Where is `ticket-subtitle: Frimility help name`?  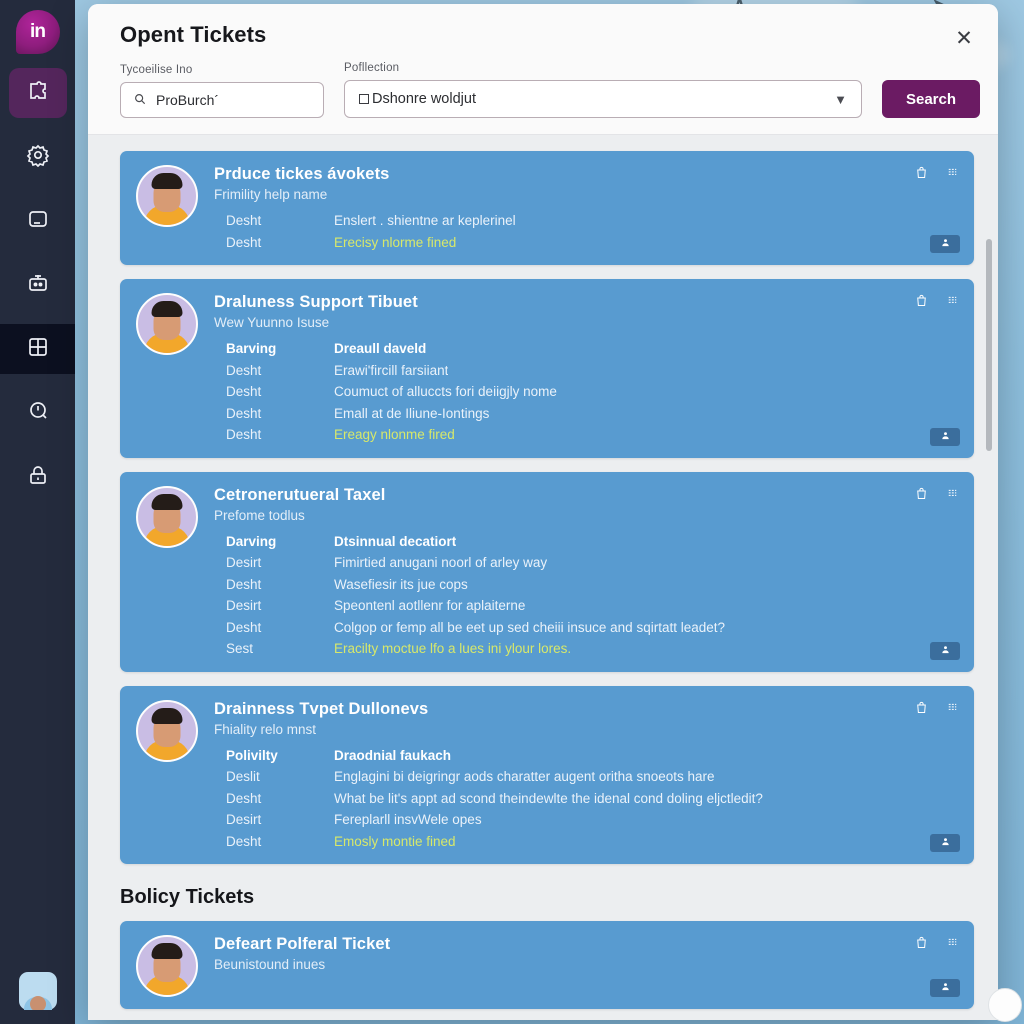
ticket-subtitle: Frimility help name is located at coordinates (271, 194).